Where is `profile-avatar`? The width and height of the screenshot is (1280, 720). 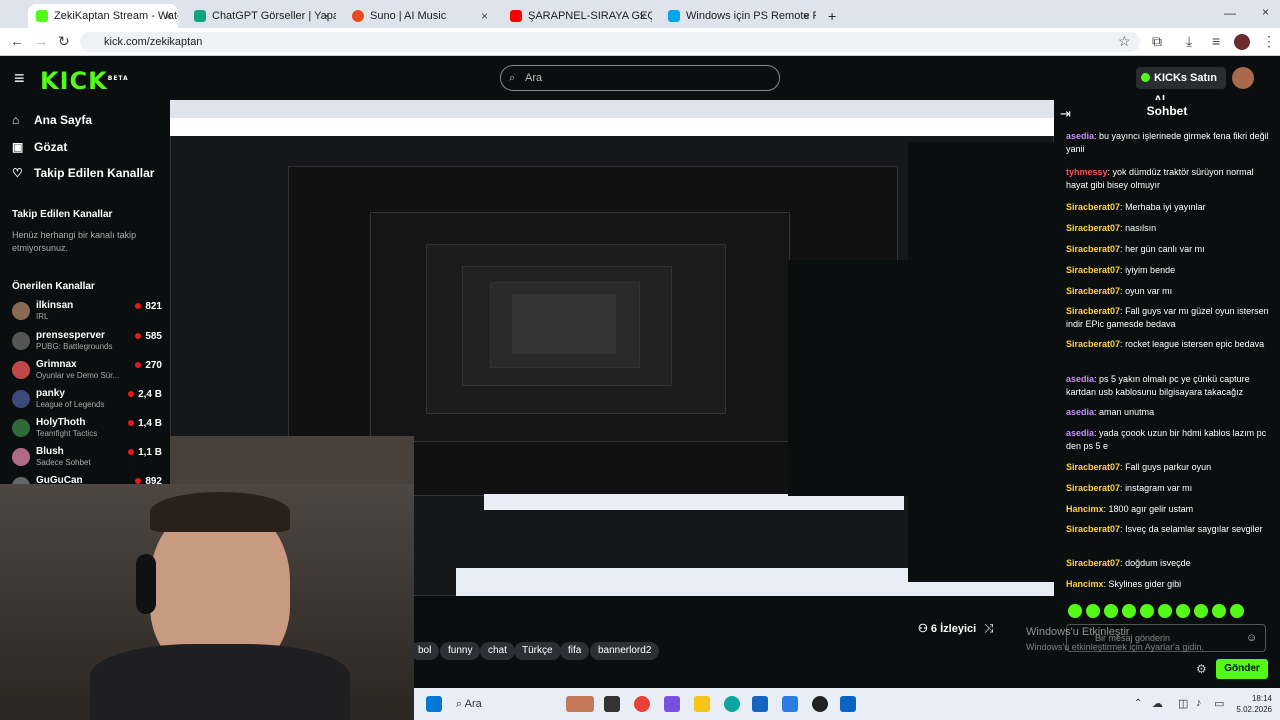
profile-avatar is located at coordinates (1242, 42).